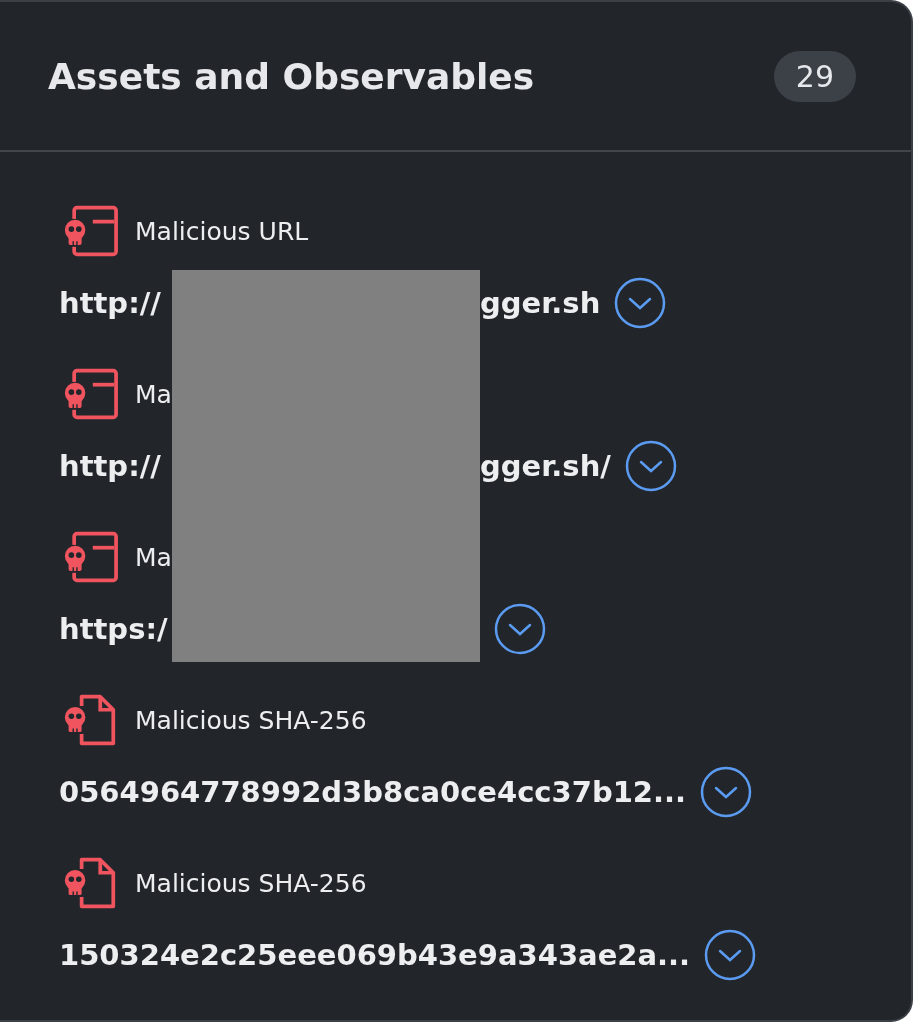 Image resolution: width=915 pixels, height=1024 pixels. Describe the element at coordinates (222, 231) in the screenshot. I see `observable-type: Malicious URL` at that location.